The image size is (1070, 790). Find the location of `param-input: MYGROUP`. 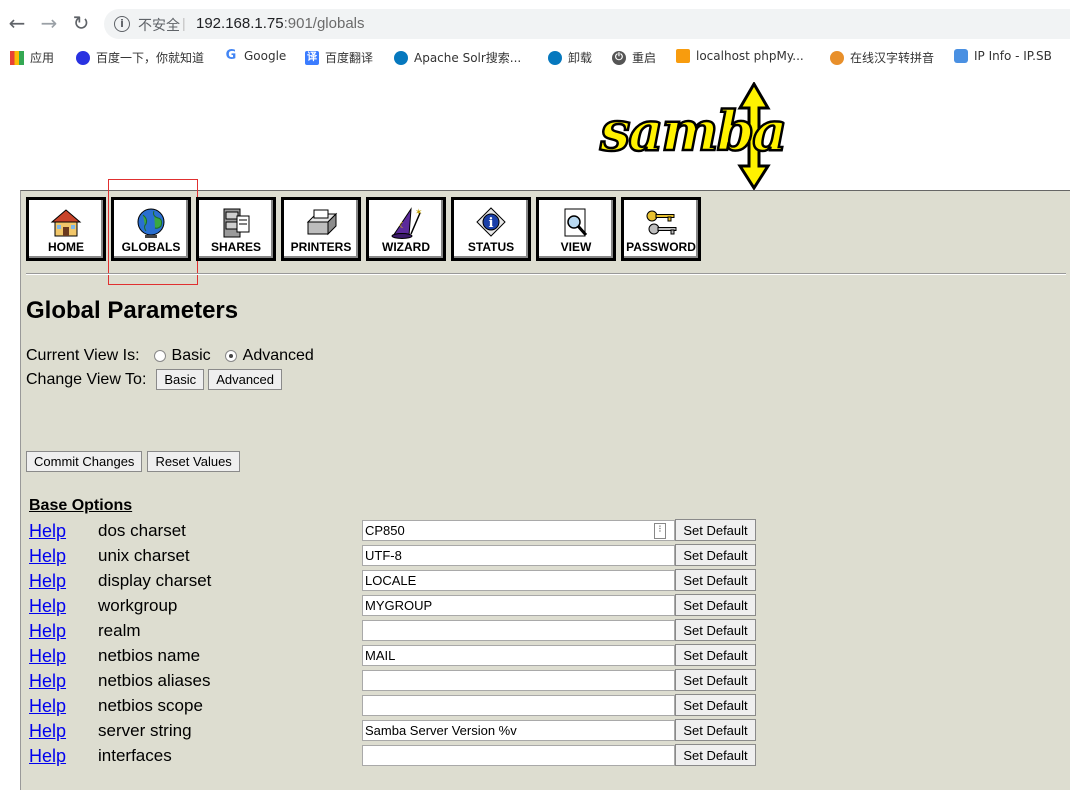

param-input: MYGROUP is located at coordinates (518, 605).